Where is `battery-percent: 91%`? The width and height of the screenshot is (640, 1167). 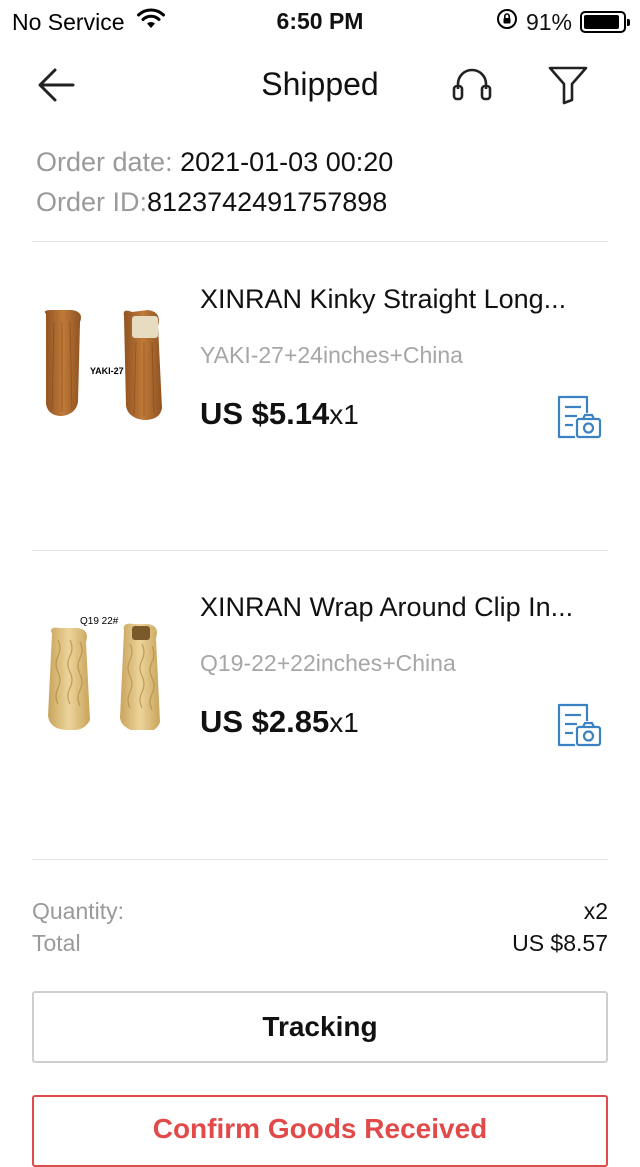 battery-percent: 91% is located at coordinates (548, 21).